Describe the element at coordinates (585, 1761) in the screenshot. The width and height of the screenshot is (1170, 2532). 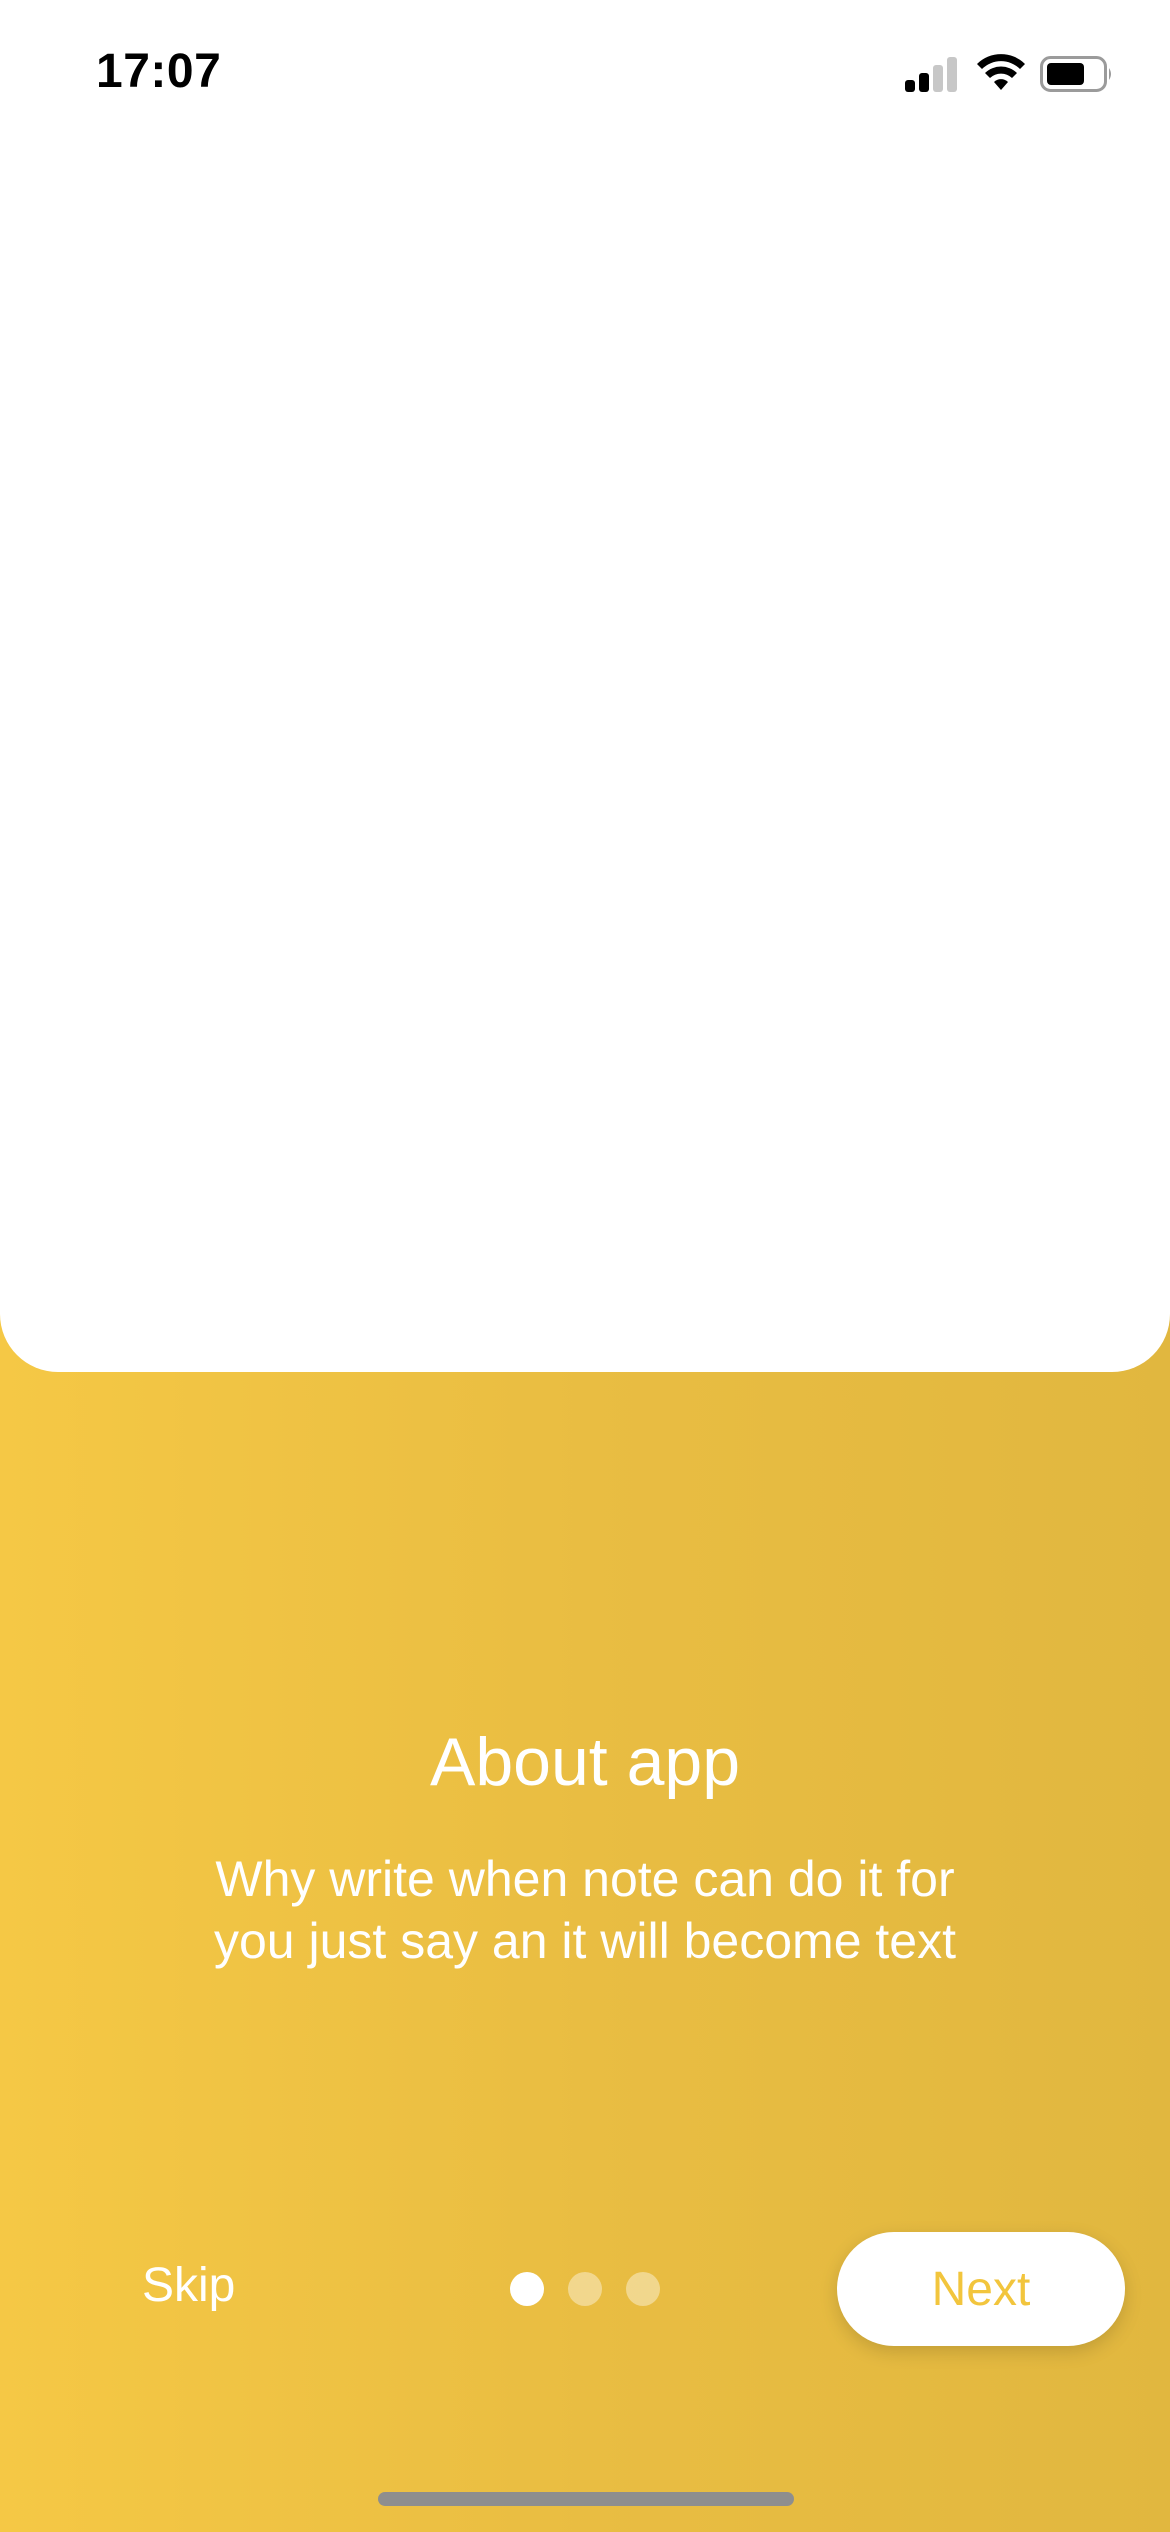
I see `onboarding-title: About app` at that location.